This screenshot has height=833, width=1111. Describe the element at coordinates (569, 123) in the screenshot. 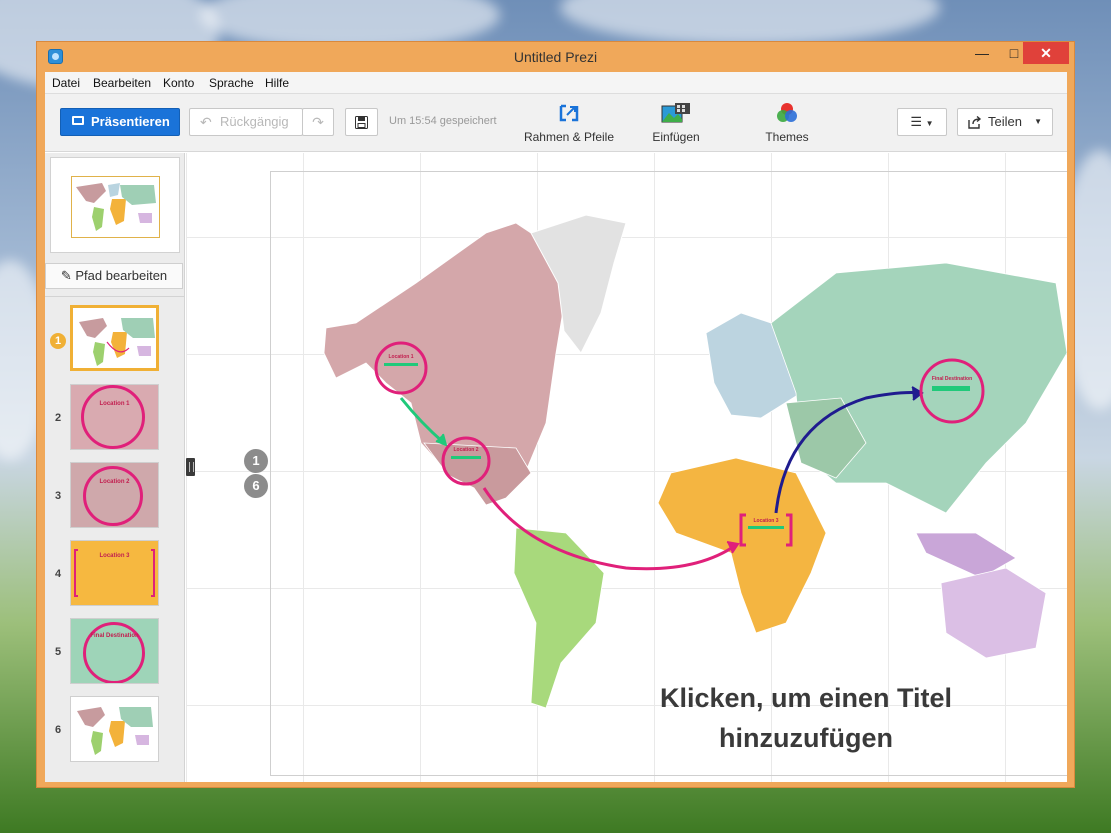

I see `frames-arrows-tool: Rahmen & Pfeile` at that location.